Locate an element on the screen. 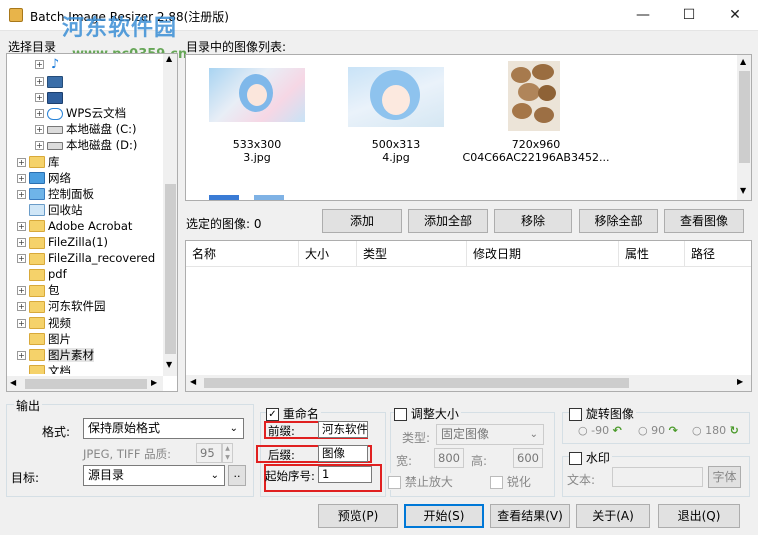 This screenshot has height=535, width=758. tree-item: + 本地磁盘 (D:) is located at coordinates (72, 145).